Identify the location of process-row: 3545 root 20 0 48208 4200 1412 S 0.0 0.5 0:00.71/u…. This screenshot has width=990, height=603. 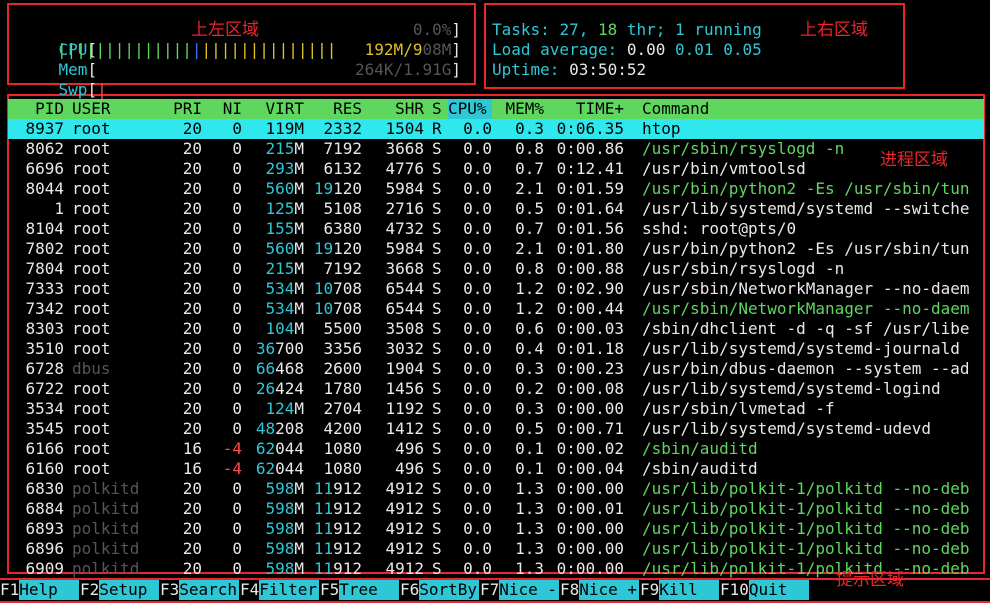
(496, 429).